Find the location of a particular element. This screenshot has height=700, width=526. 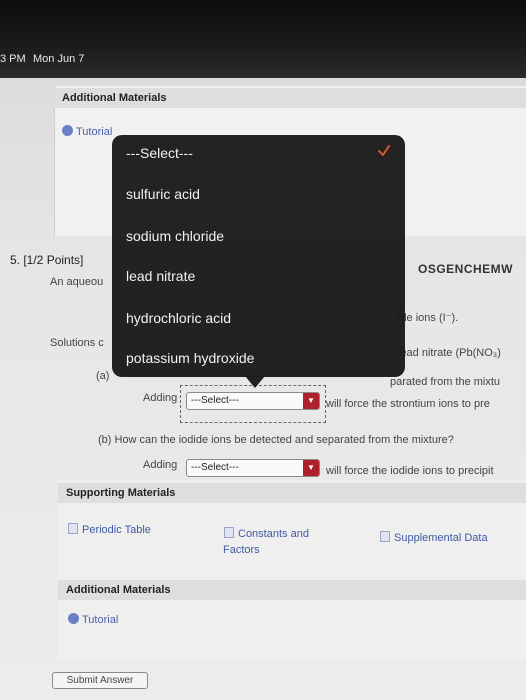

dropdown-pointer is located at coordinates (255, 382).